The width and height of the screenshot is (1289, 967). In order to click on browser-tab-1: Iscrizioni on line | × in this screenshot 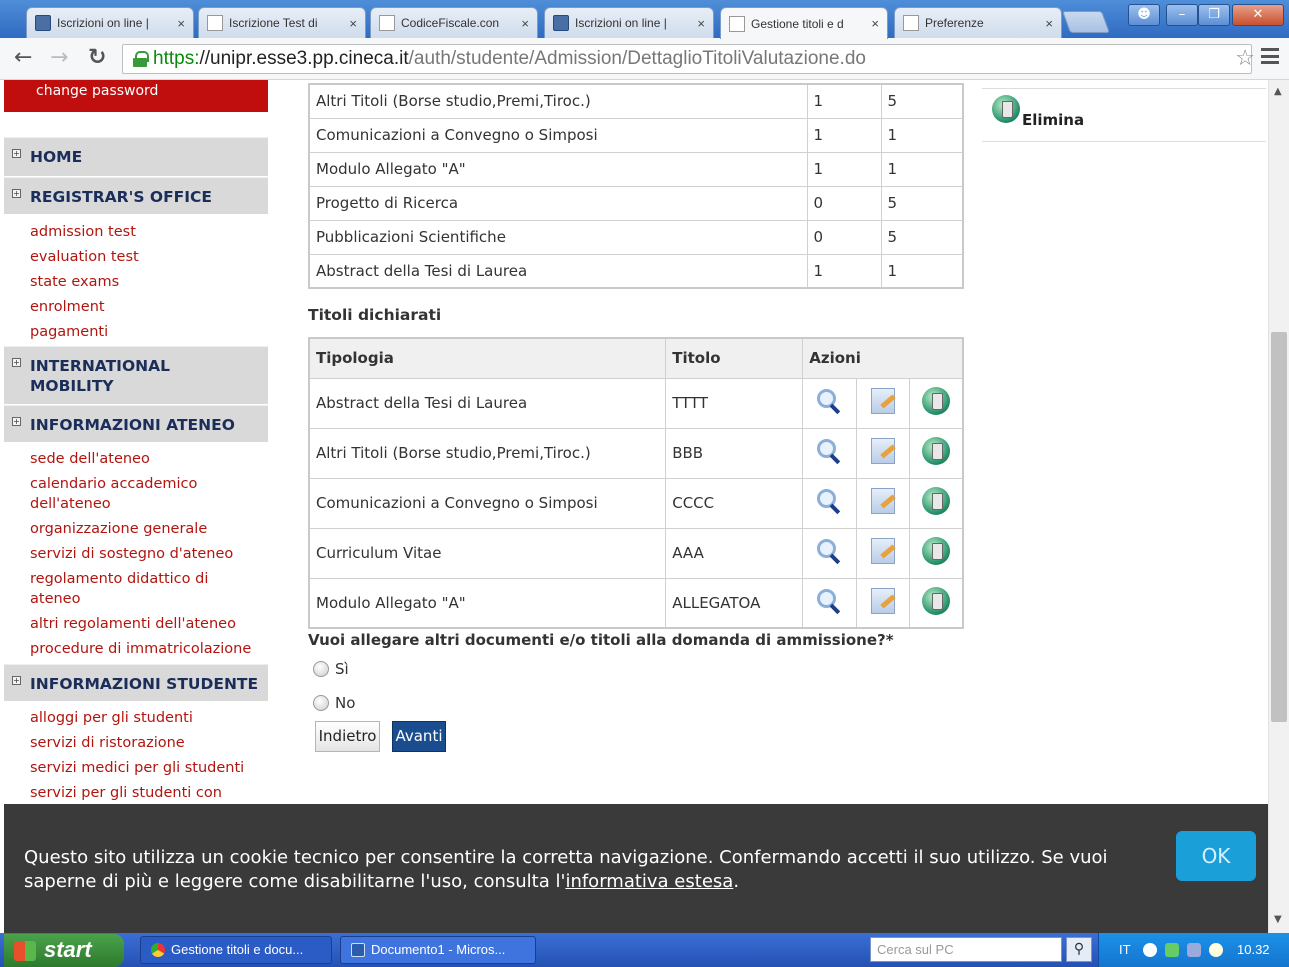, I will do `click(110, 22)`.